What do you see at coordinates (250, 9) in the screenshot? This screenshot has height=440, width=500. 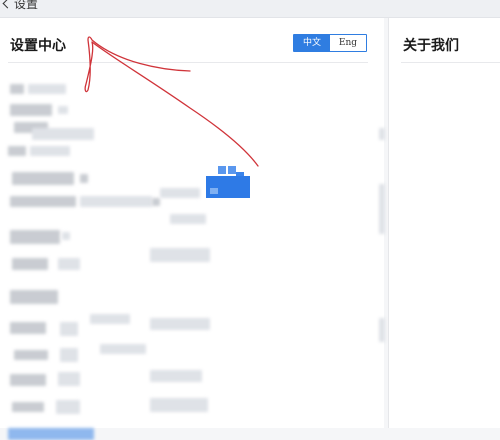 I see `top-bar: 设置` at bounding box center [250, 9].